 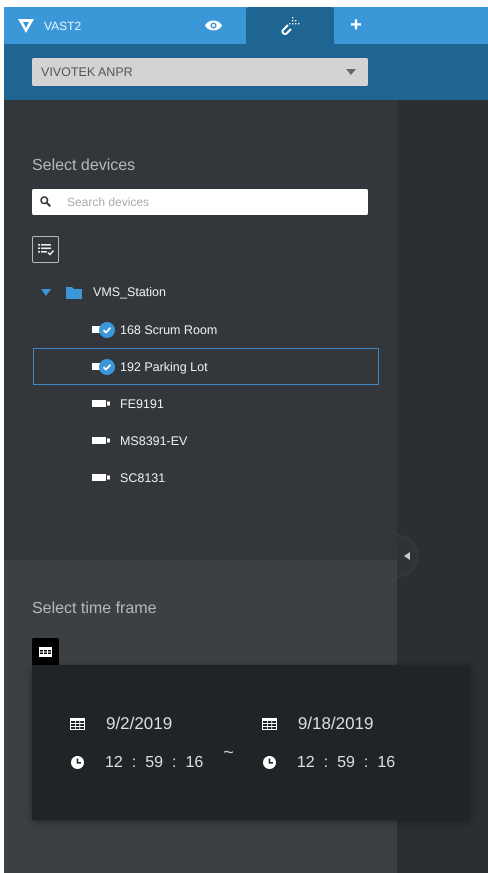 What do you see at coordinates (154, 441) in the screenshot?
I see `tree-item: MS8391-EV` at bounding box center [154, 441].